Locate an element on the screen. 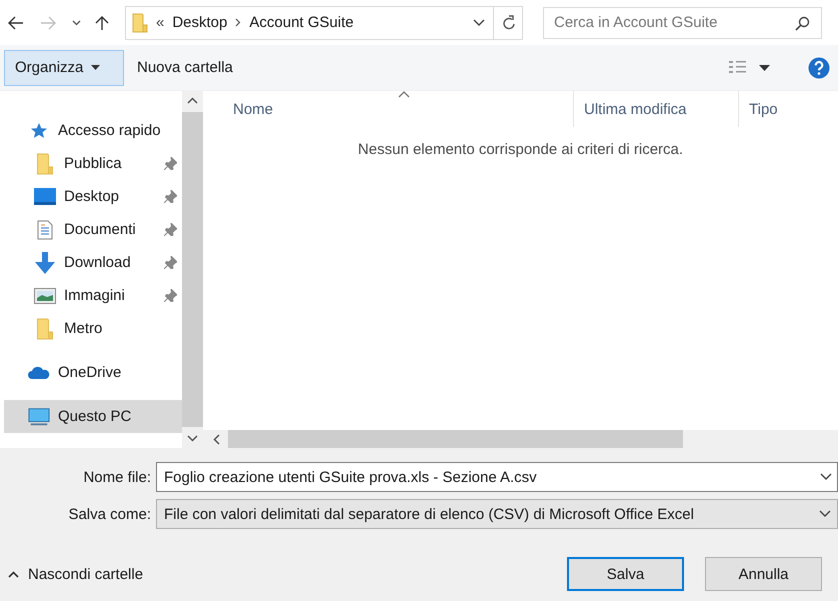 Image resolution: width=838 pixels, height=601 pixels. navigation-item: Immagini is located at coordinates (93, 295).